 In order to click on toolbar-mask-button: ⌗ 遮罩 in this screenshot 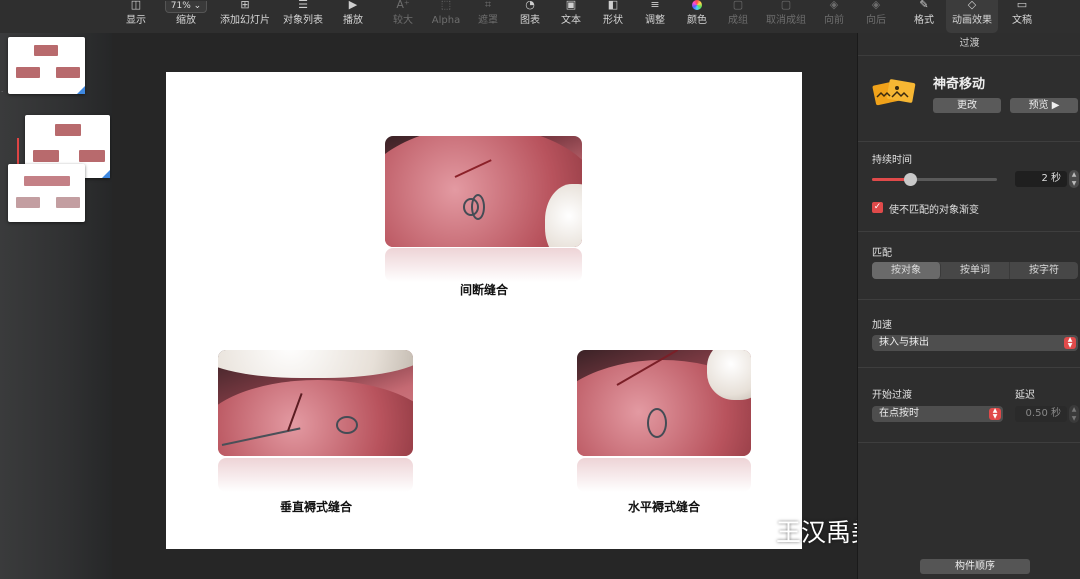, I will do `click(488, 16)`.